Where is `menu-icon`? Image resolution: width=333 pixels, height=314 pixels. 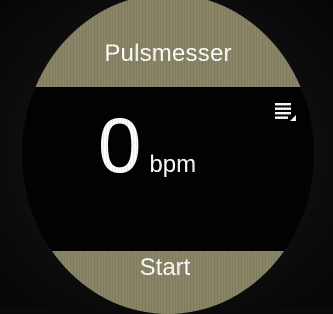
menu-icon is located at coordinates (286, 112).